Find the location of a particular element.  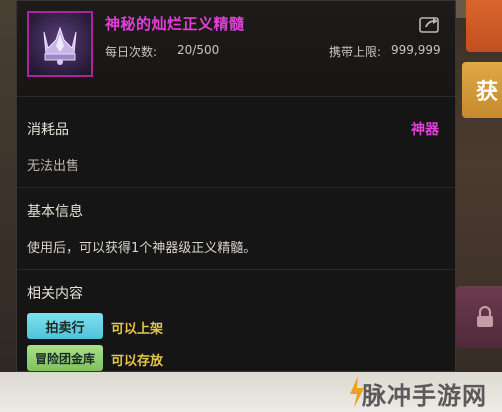

side-locked-slot is located at coordinates (479, 317).